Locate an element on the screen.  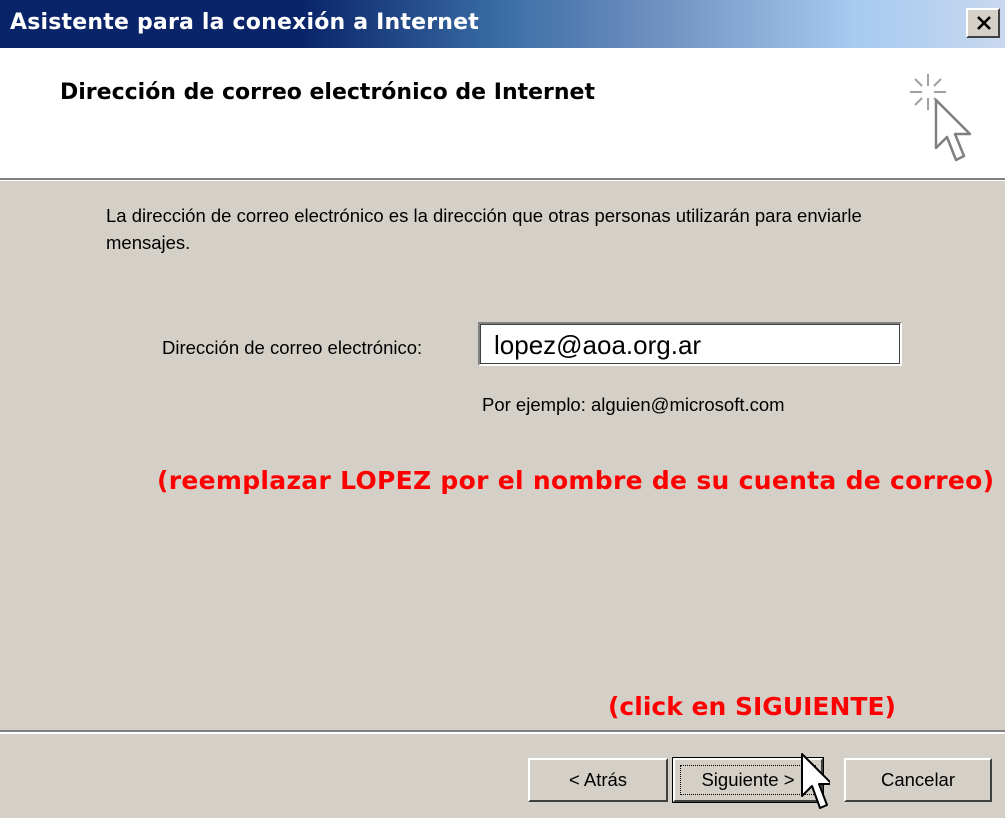
focus-rectangle is located at coordinates (748, 780).